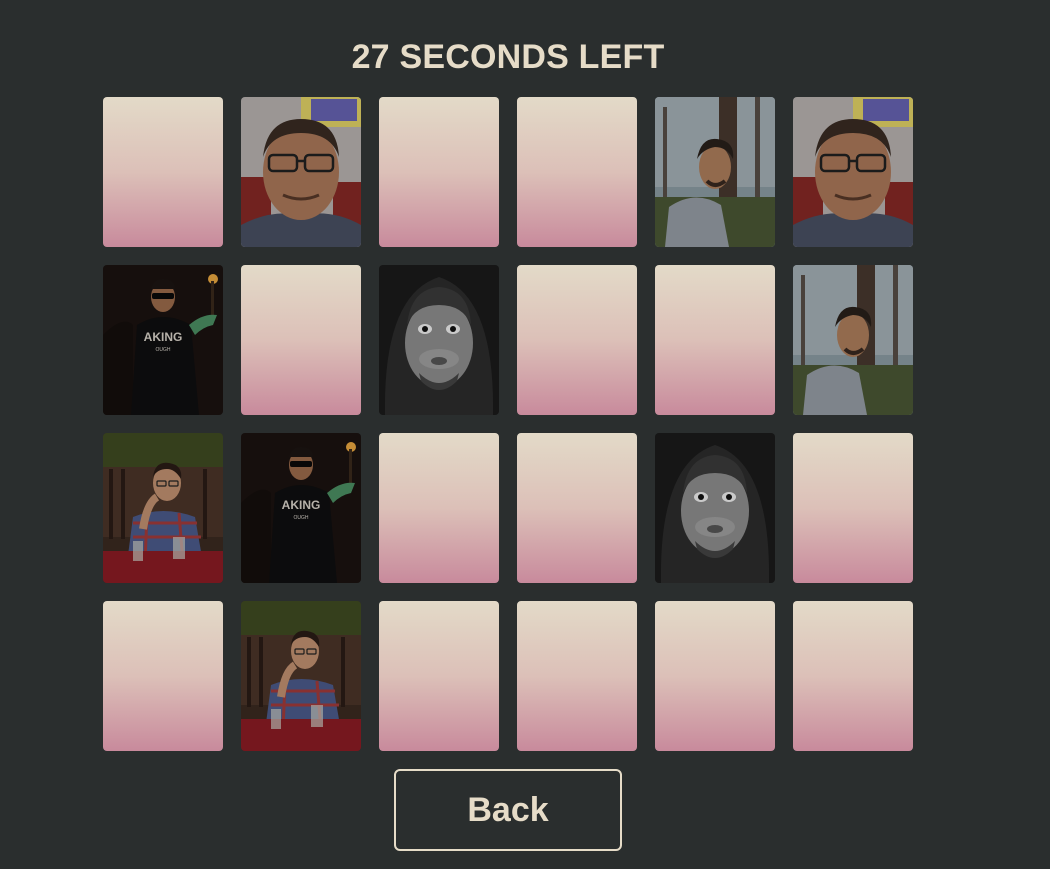 The height and width of the screenshot is (869, 1050). I want to click on memory-card-hidden-r4c6, so click(853, 676).